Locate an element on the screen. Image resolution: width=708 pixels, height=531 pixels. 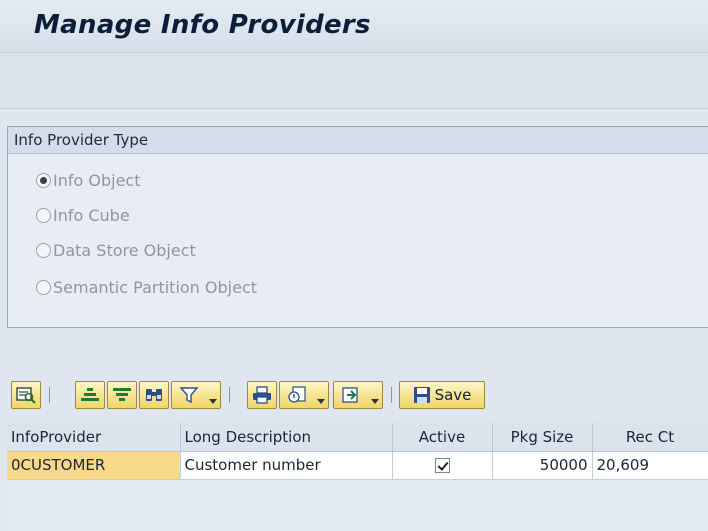
column-header-active: Active is located at coordinates (442, 437).